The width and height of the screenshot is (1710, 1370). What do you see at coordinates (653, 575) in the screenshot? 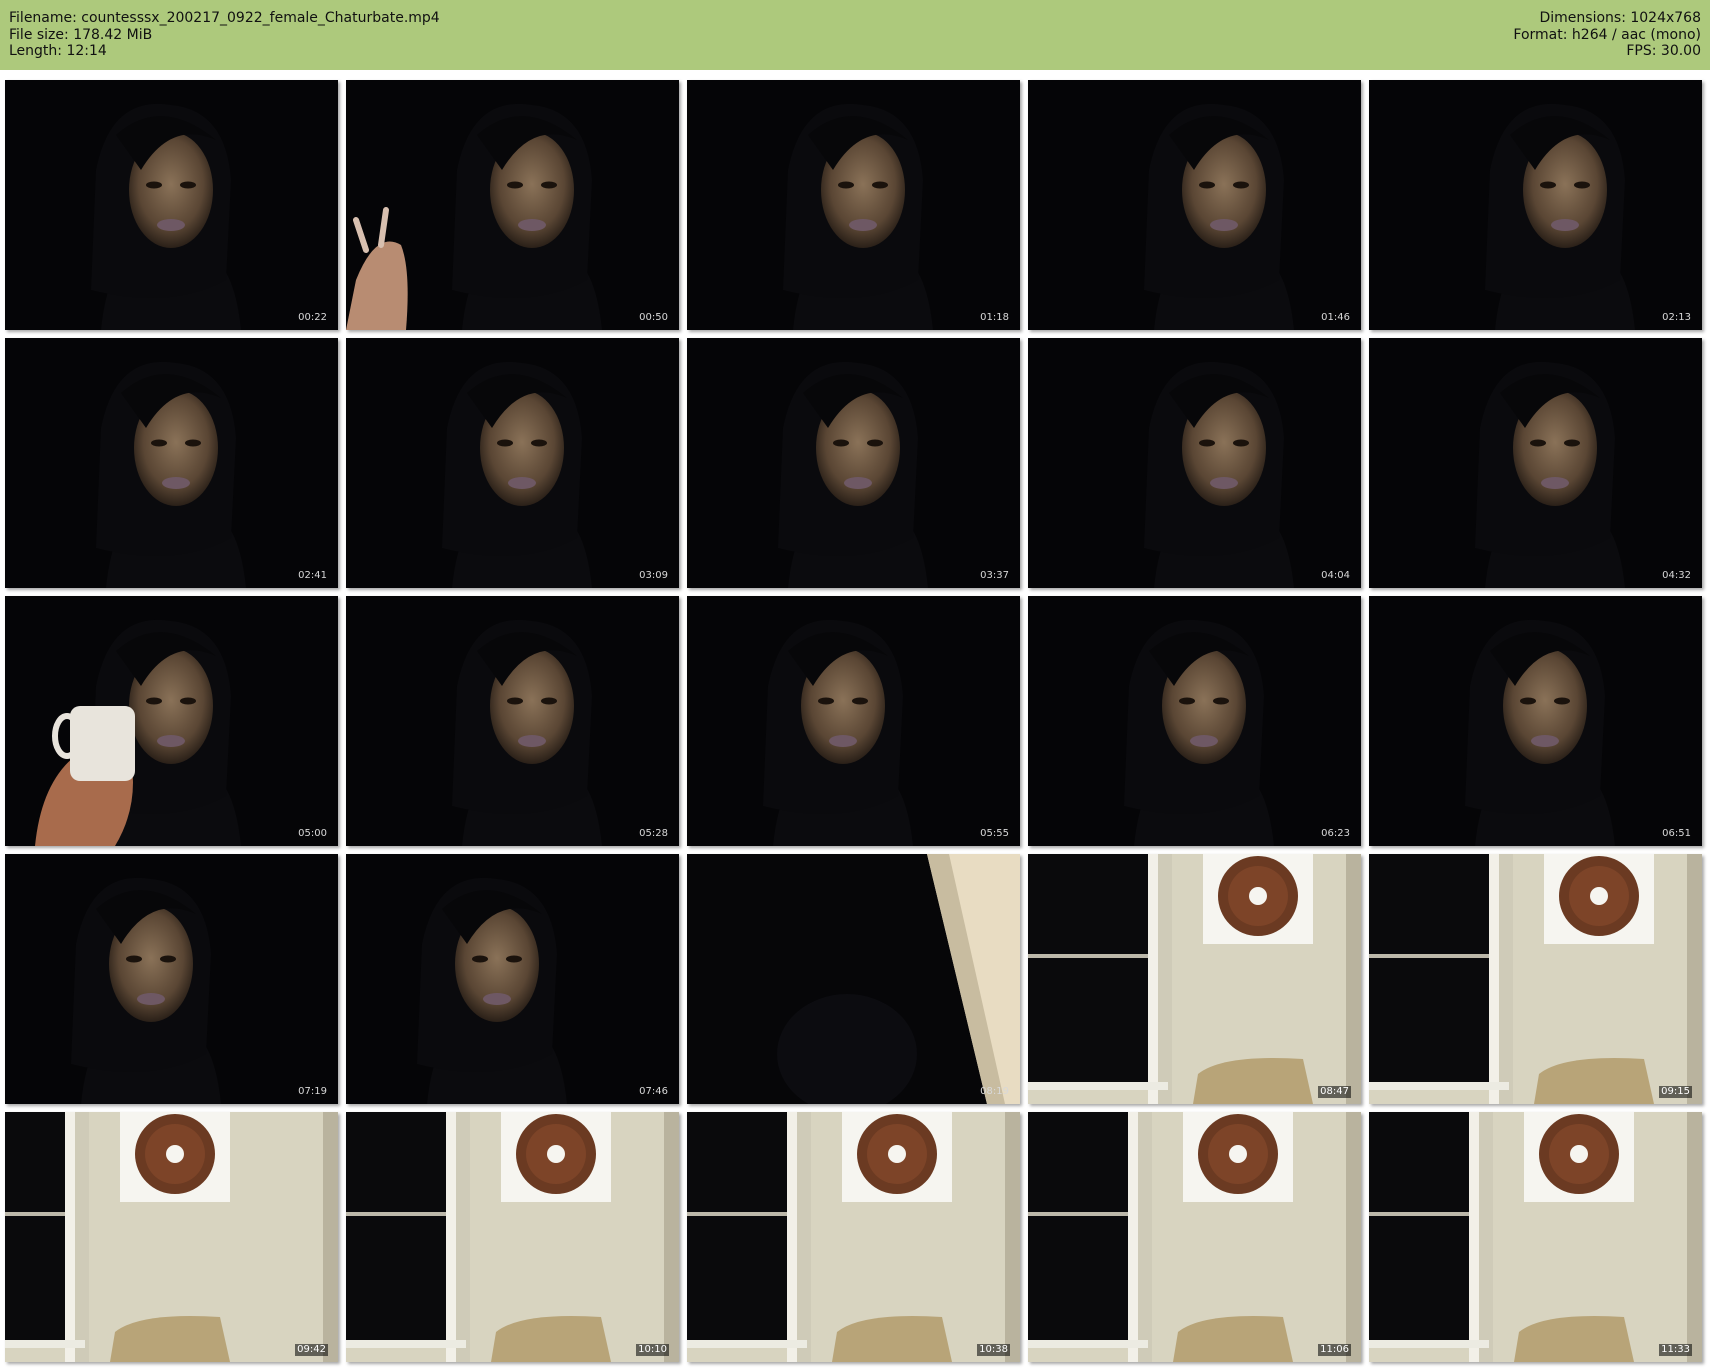
I see `thumbnail-timestamp: 03:09` at bounding box center [653, 575].